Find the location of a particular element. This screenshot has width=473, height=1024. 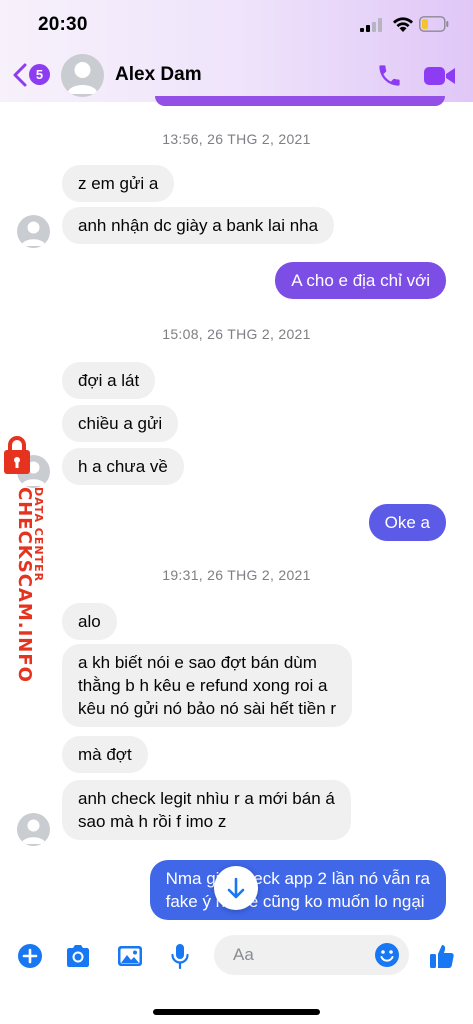

timestamp: 13:56, 26 THG 2, 2021 is located at coordinates (236, 139).